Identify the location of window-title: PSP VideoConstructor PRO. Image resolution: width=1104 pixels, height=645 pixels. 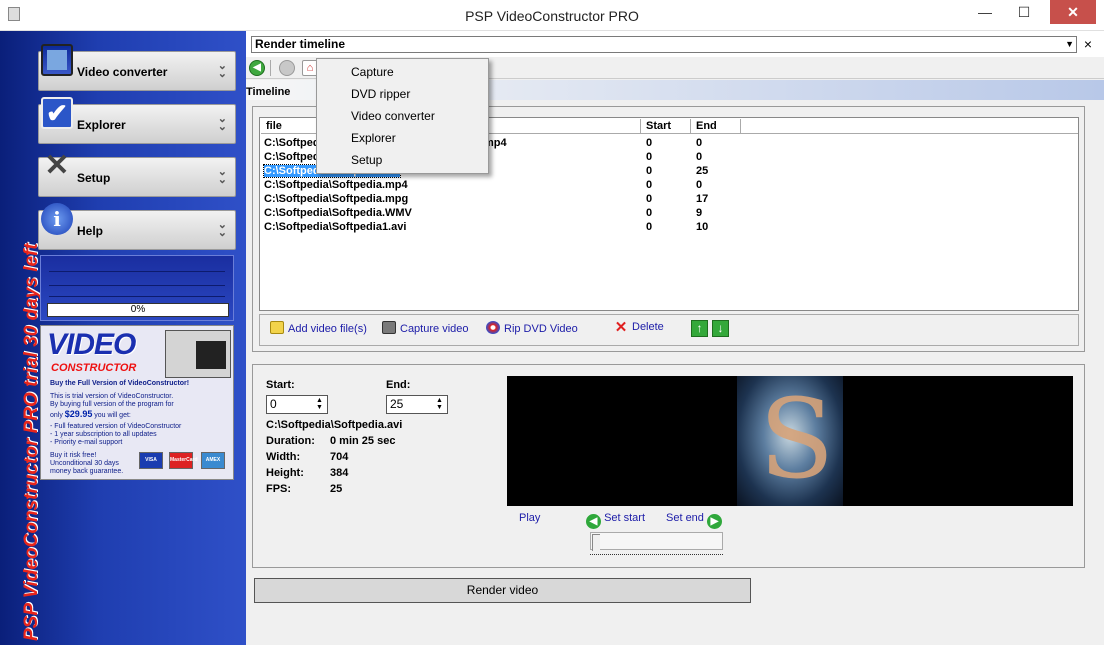
(552, 16).